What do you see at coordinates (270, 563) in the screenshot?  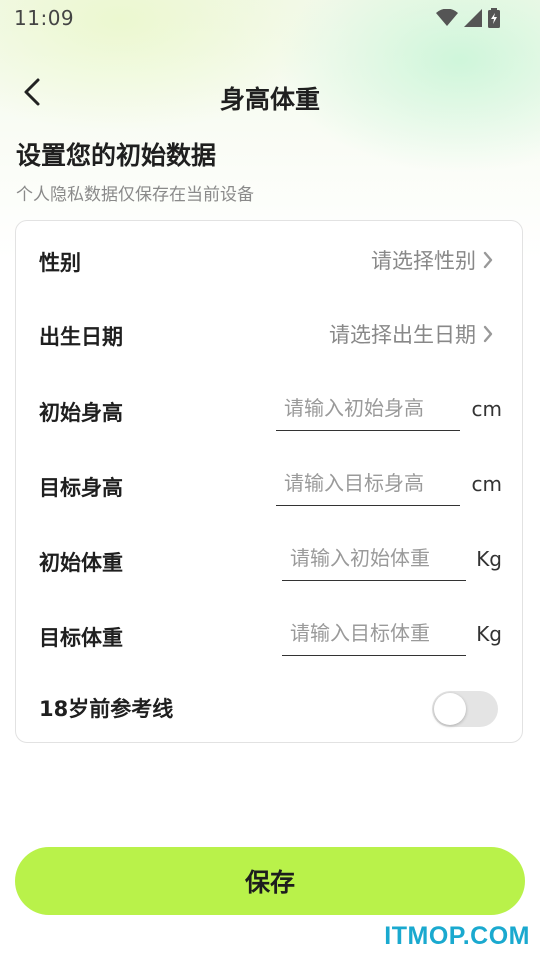 I see `initial-weight-row: 初始体重 Kg` at bounding box center [270, 563].